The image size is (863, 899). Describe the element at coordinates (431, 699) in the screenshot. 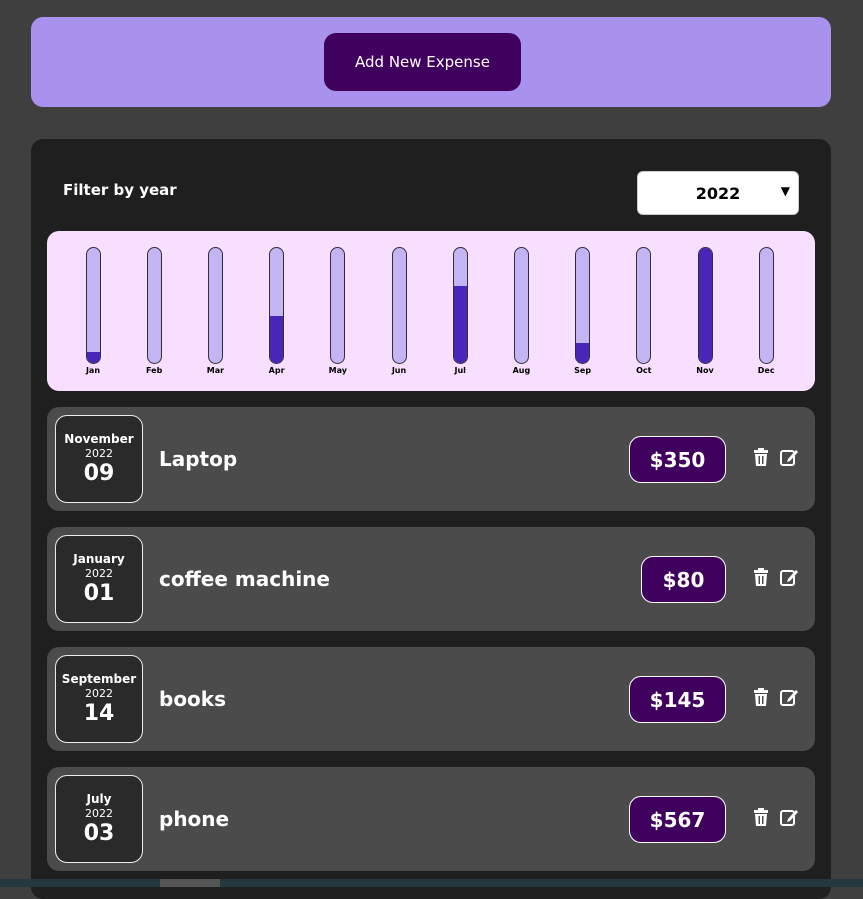

I see `expense-item: September 2022 14 books $145` at that location.